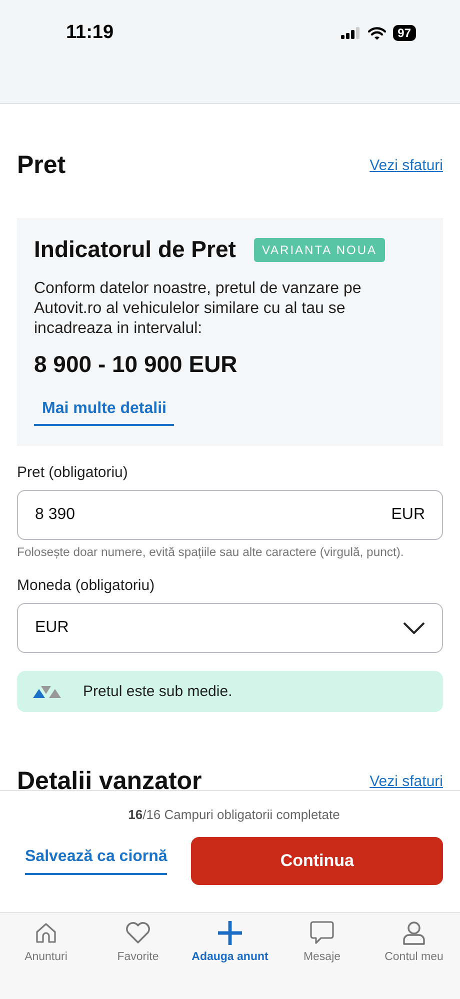 This screenshot has width=460, height=999. I want to click on tab-item: Favorite, so click(138, 943).